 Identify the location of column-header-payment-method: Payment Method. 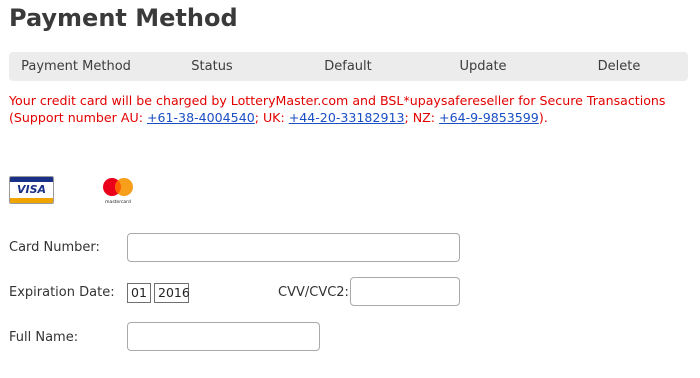
(76, 66).